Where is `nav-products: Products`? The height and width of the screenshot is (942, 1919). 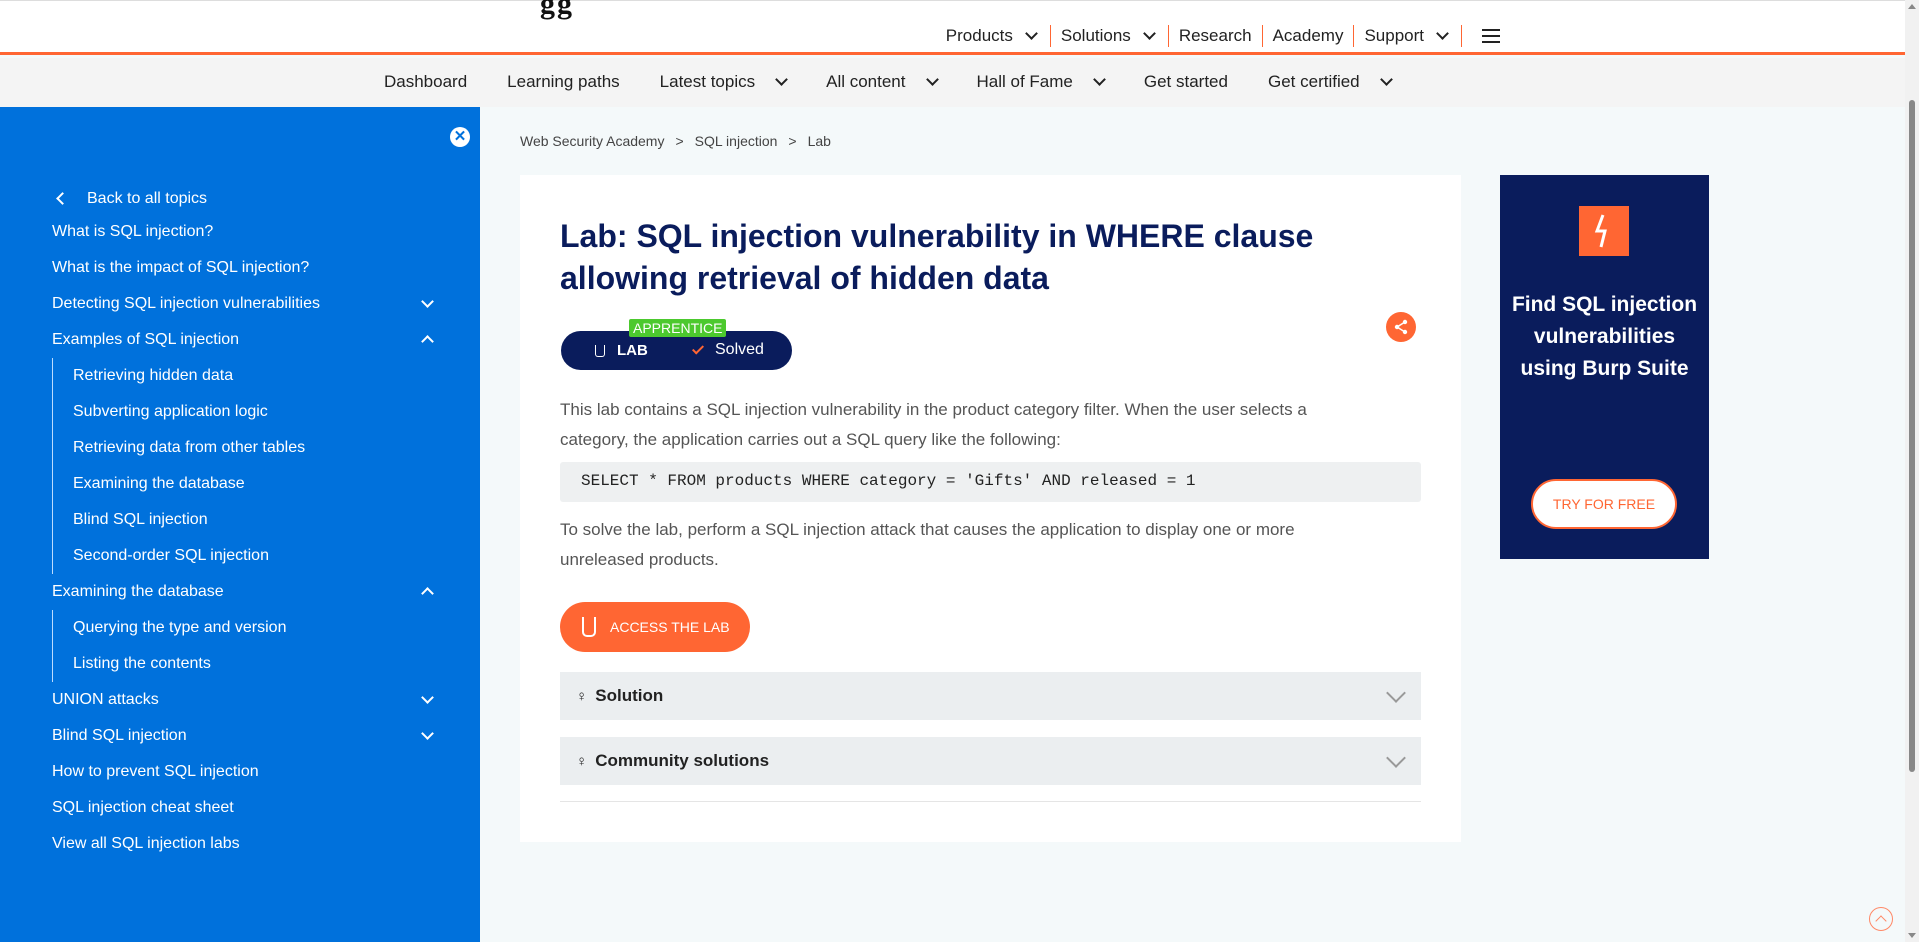
nav-products: Products is located at coordinates (993, 36).